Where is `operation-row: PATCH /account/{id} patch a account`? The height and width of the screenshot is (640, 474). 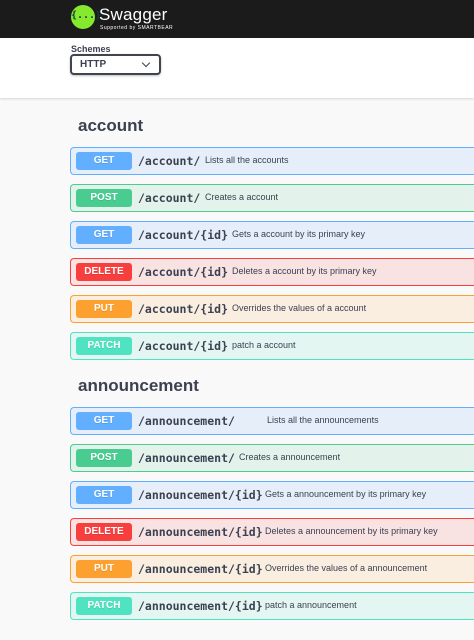 operation-row: PATCH /account/{id} patch a account is located at coordinates (272, 346).